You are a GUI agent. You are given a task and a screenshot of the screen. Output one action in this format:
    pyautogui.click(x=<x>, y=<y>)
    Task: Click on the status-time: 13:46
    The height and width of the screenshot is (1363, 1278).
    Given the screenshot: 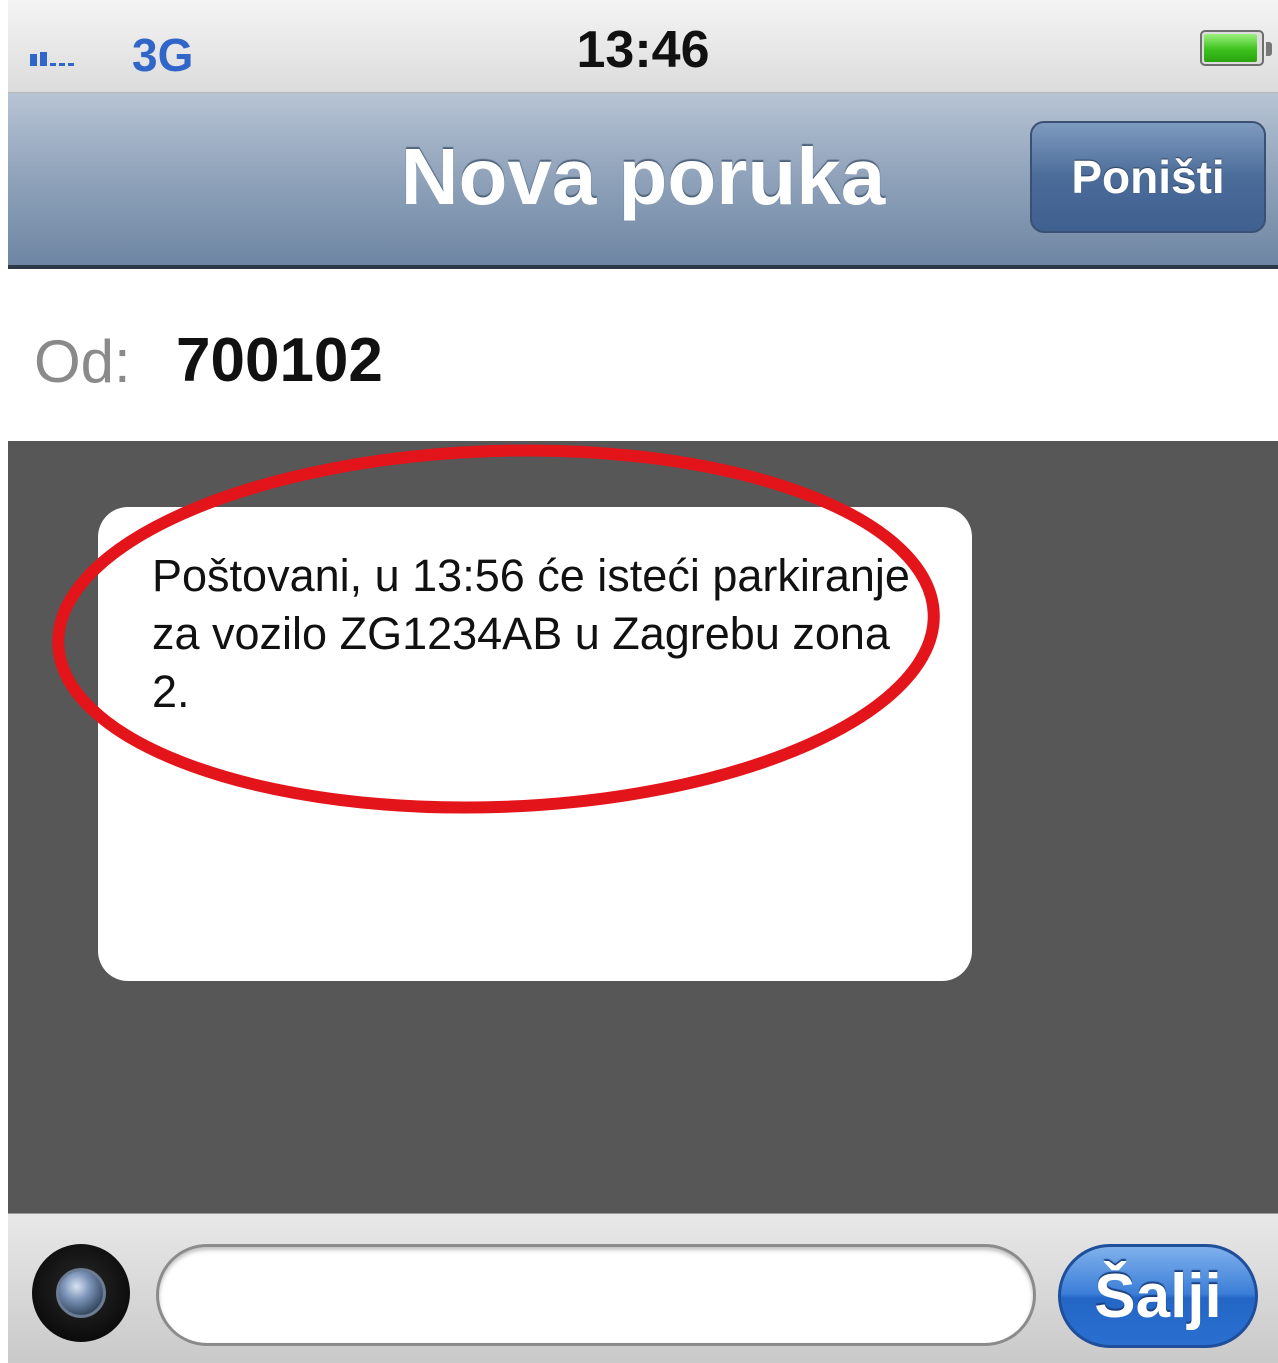 What is the action you would take?
    pyautogui.click(x=643, y=50)
    